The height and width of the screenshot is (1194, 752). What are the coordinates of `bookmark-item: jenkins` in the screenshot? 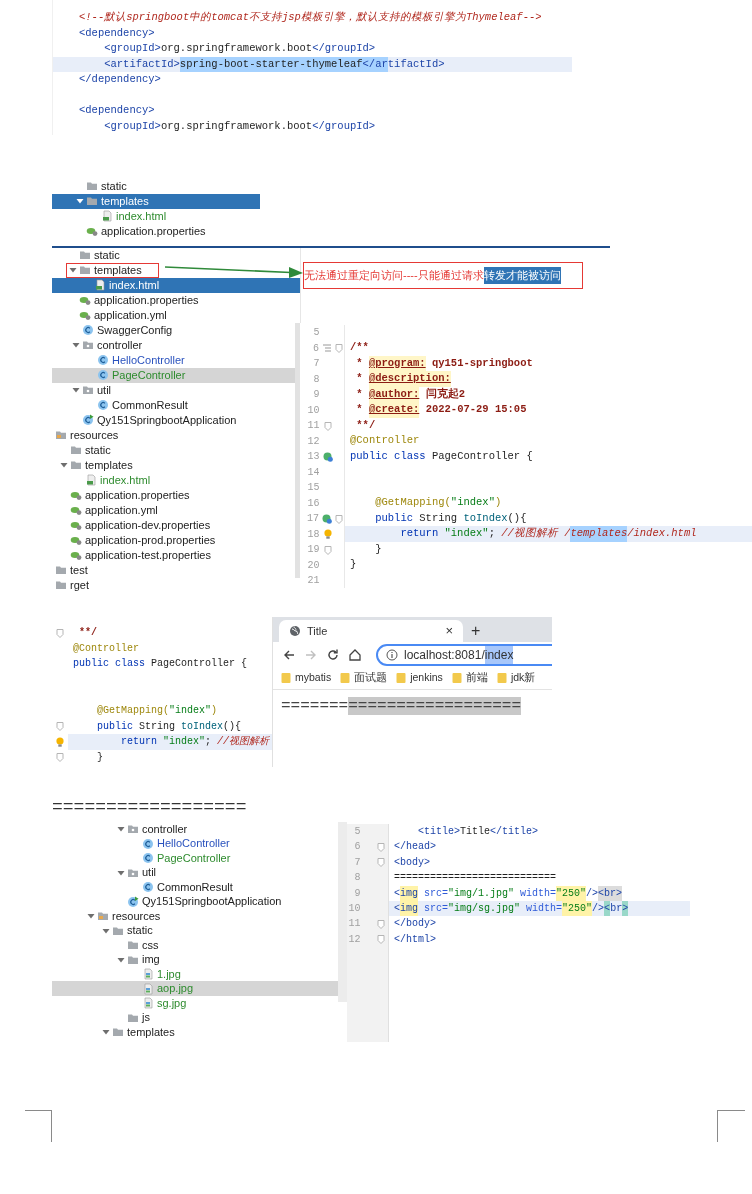 It's located at (419, 678).